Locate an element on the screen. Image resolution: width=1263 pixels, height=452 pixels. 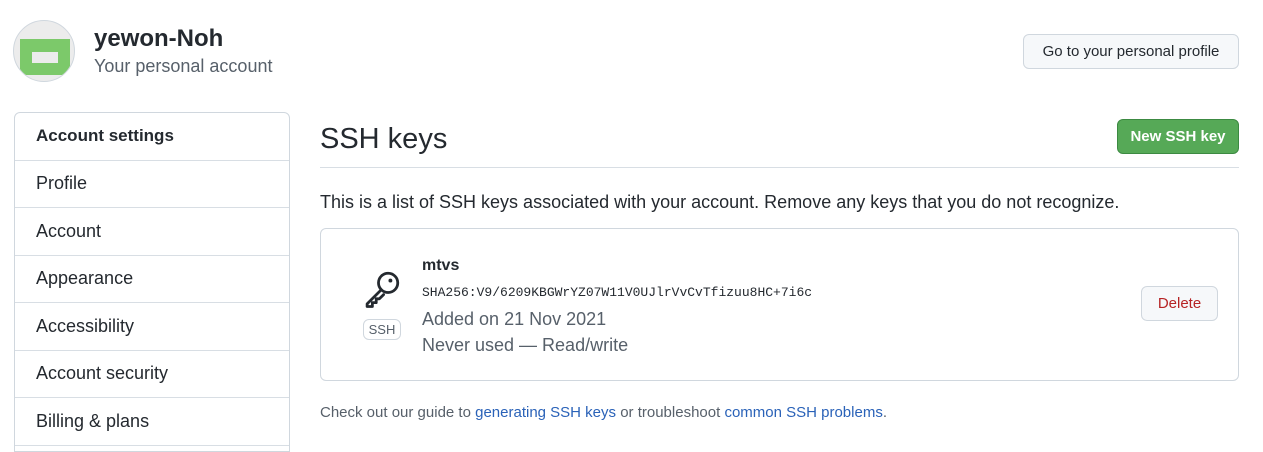
delete-key-button: Delete is located at coordinates (1179, 303).